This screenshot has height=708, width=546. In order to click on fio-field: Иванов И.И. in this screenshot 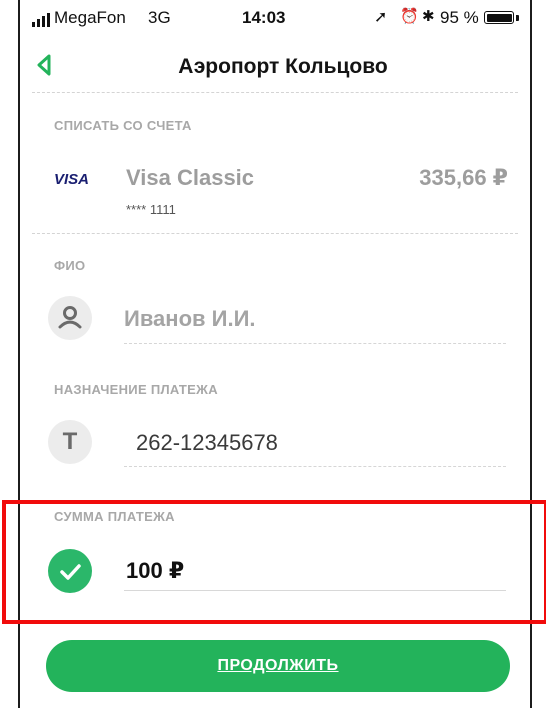, I will do `click(190, 319)`.